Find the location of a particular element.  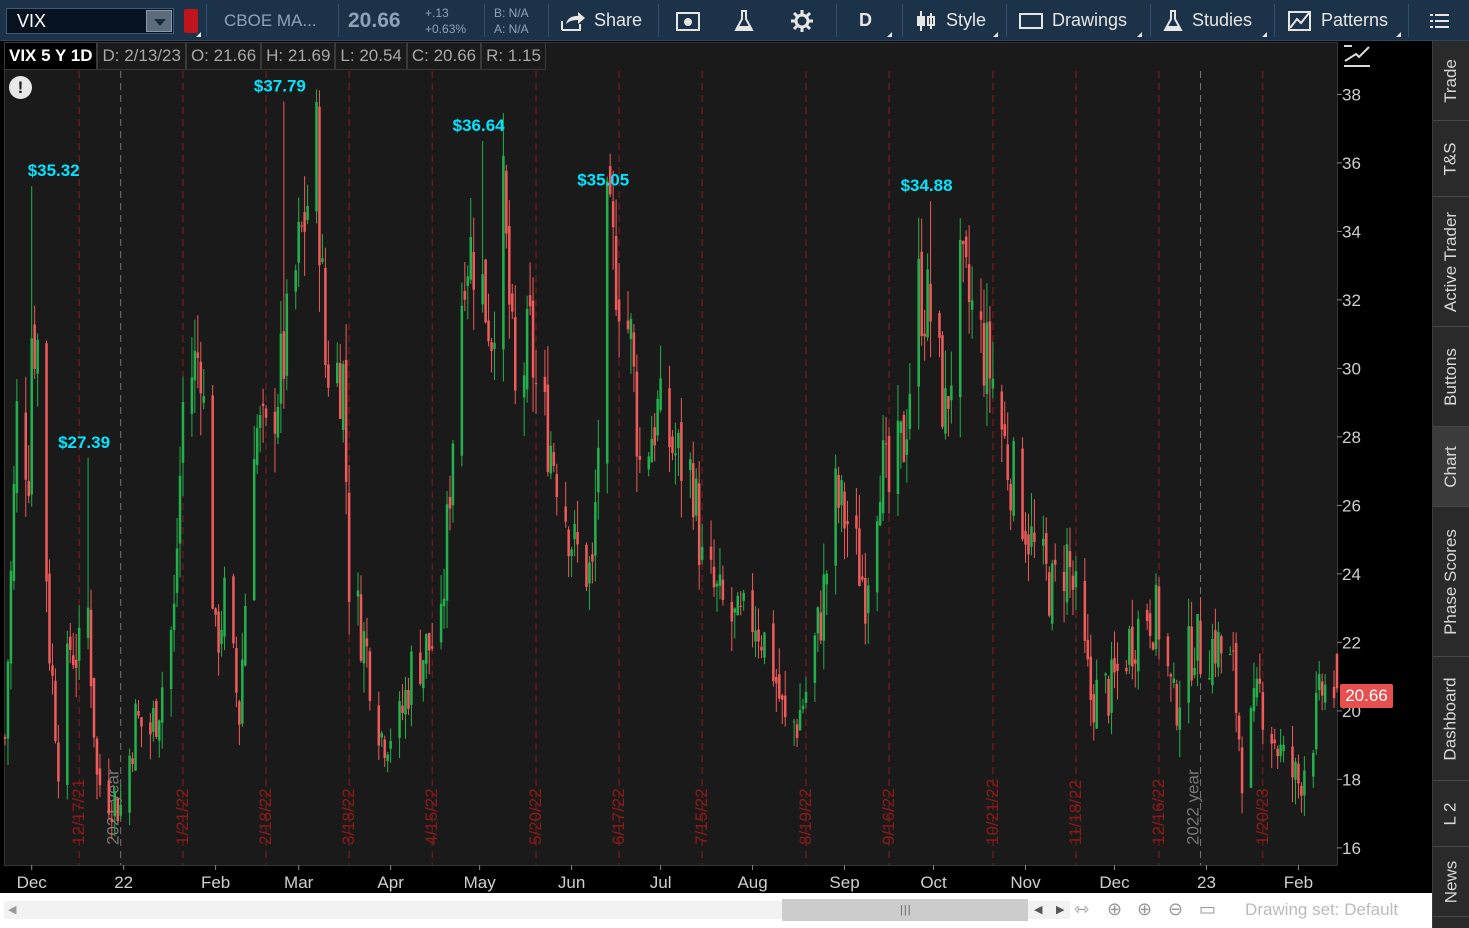

tab-dashboard: Dashboard is located at coordinates (1451, 719).